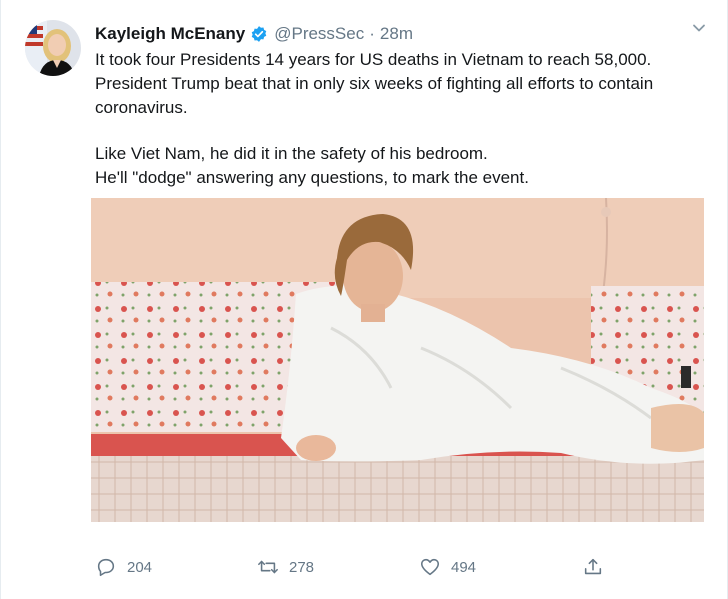 The height and width of the screenshot is (599, 728). Describe the element at coordinates (396, 34) in the screenshot. I see `timestamp: 28m` at that location.